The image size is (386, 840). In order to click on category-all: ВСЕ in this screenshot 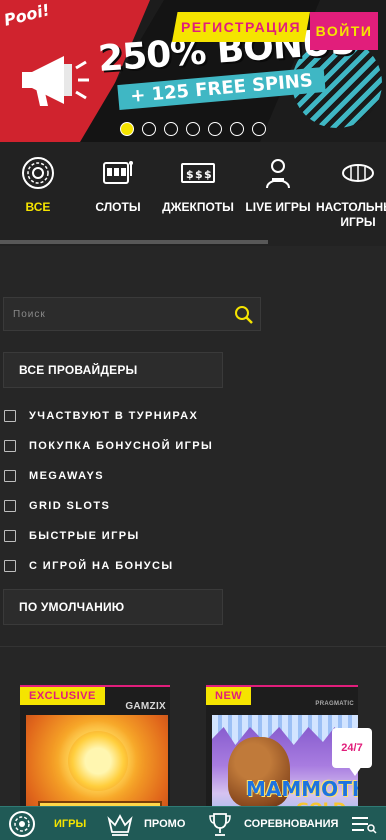, I will do `click(40, 196)`.